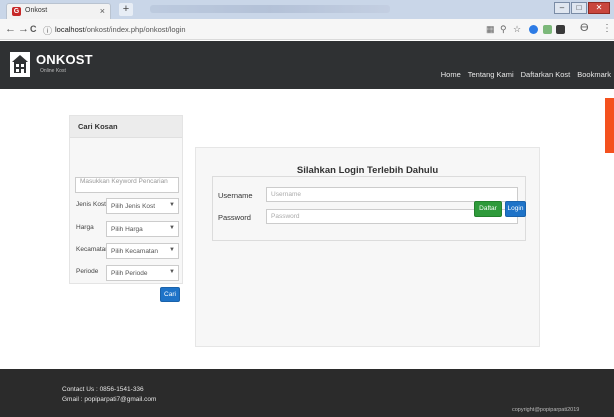 This screenshot has height=417, width=614. I want to click on select-value: Pilih Periode, so click(129, 273).